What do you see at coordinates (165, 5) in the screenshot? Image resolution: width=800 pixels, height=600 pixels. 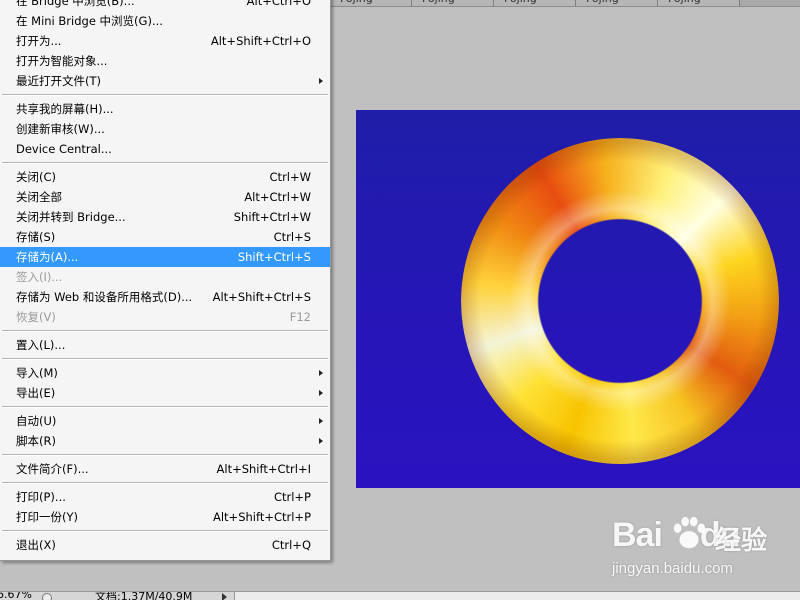 I see `menu-item: 在 Bridge 中浏览(B)... Alt+Ctrl+O` at bounding box center [165, 5].